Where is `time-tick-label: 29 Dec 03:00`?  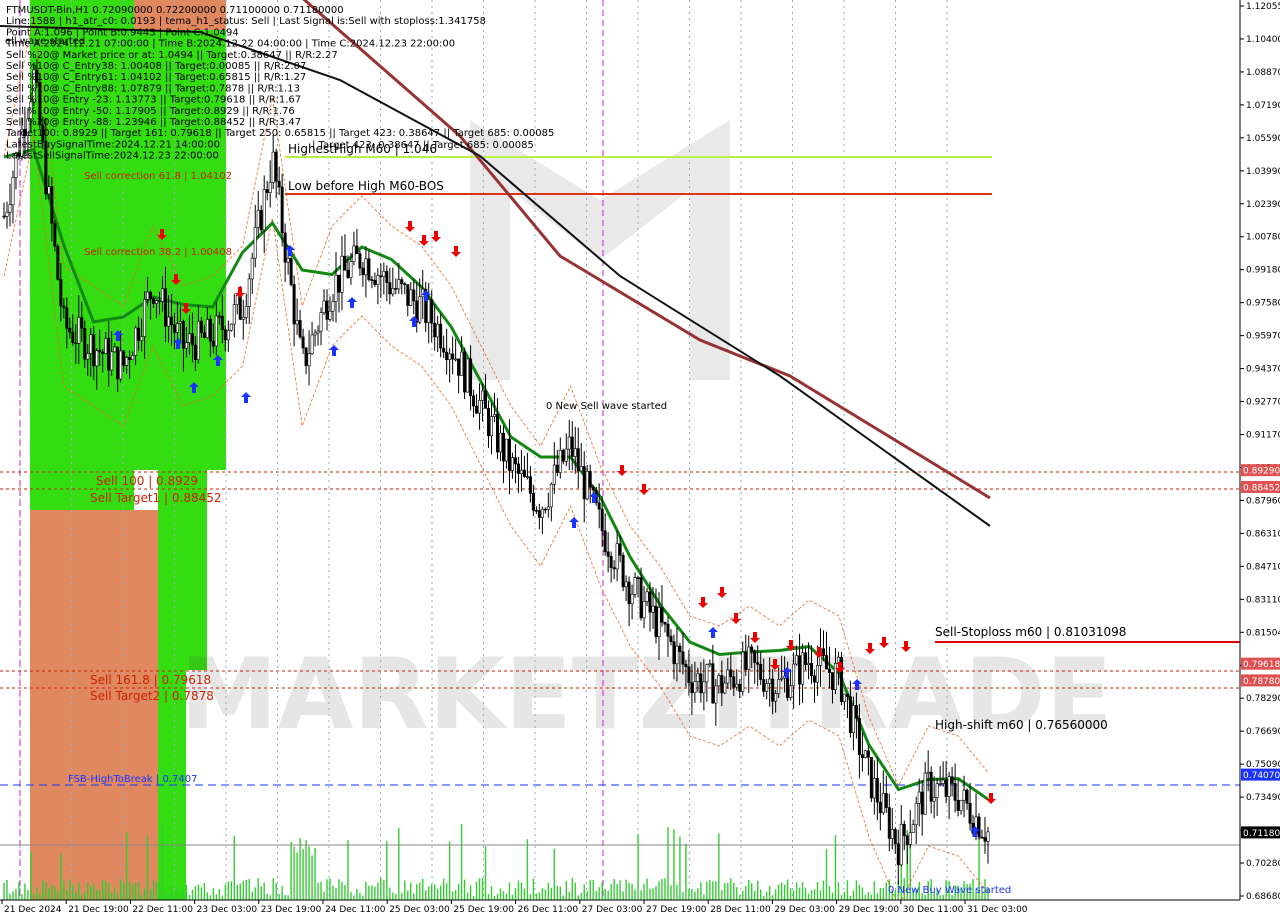
time-tick-label: 29 Dec 03:00 is located at coordinates (804, 910).